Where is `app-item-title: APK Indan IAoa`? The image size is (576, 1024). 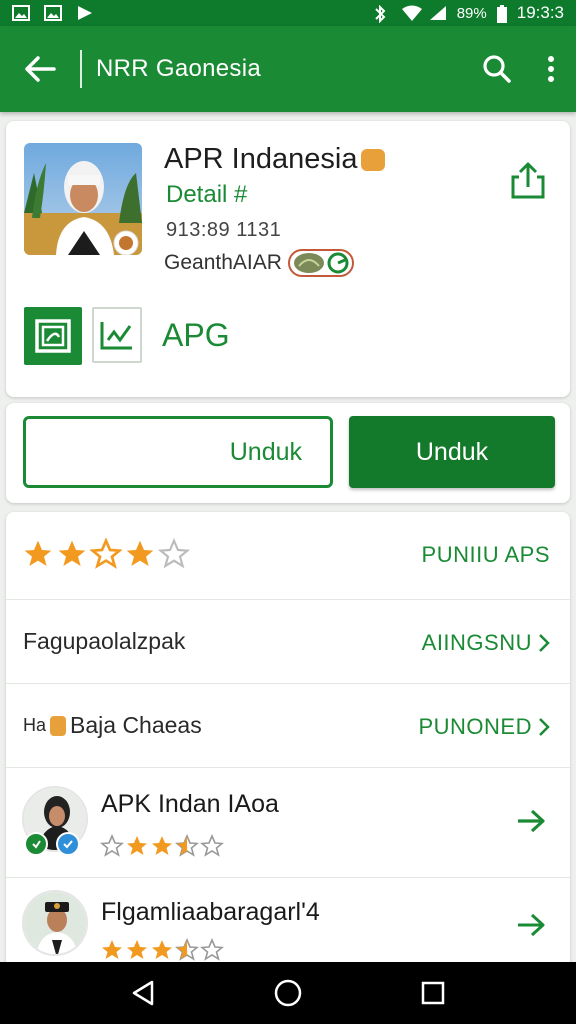
app-item-title: APK Indan IAoa is located at coordinates (190, 804).